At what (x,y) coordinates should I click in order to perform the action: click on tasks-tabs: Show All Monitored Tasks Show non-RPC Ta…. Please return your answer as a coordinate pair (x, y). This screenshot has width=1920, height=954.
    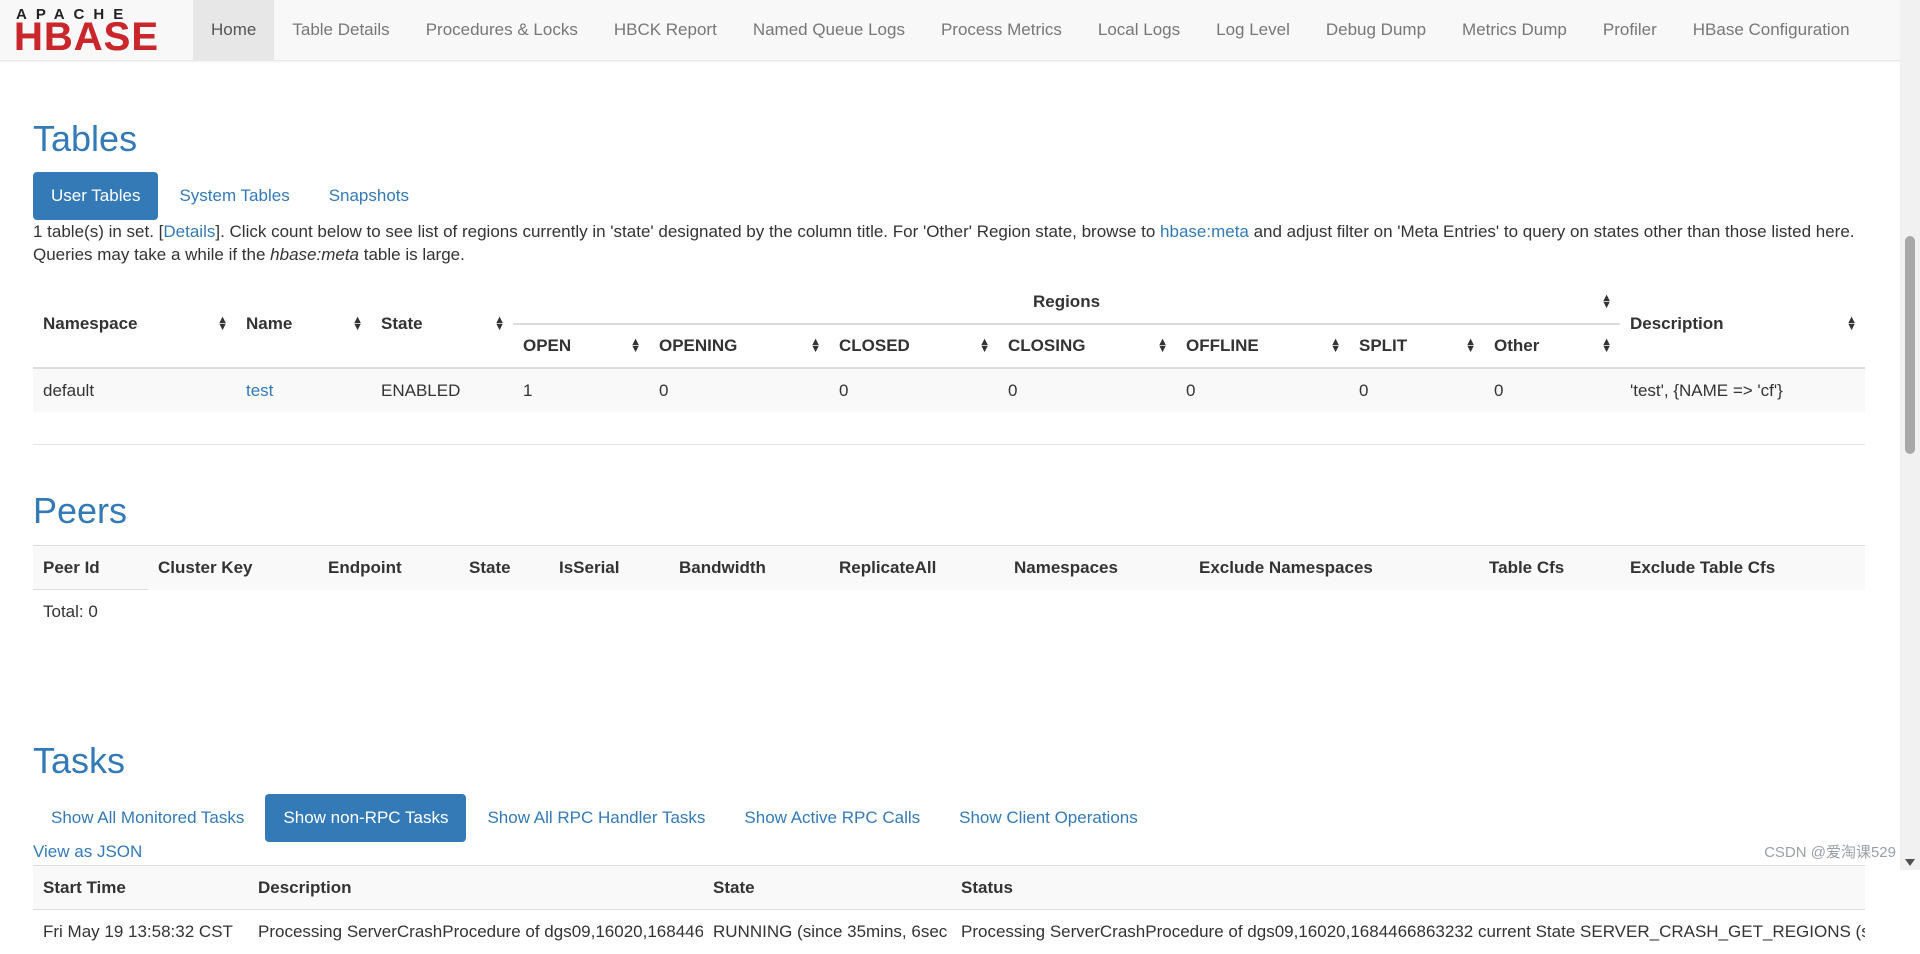
    Looking at the image, I should click on (596, 818).